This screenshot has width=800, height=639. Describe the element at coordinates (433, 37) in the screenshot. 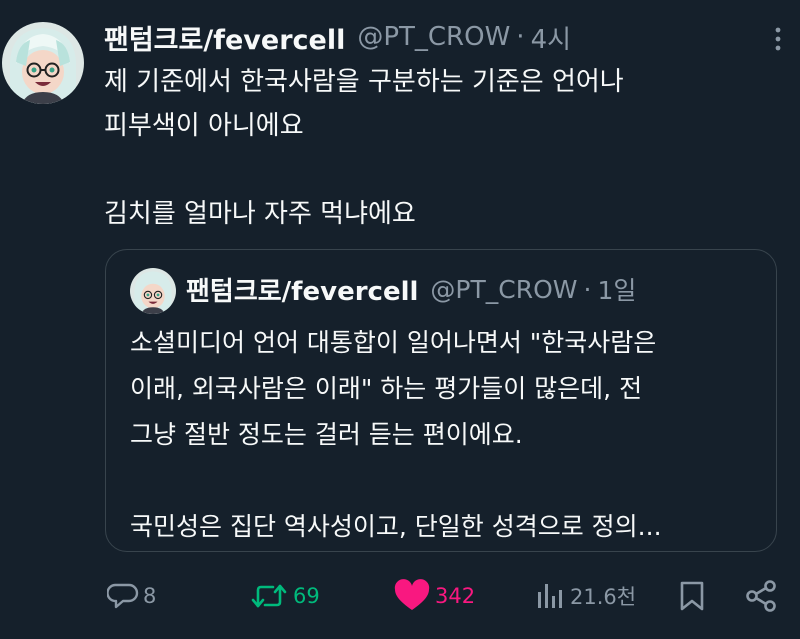

I see `author-handle: @PT_CROW` at that location.